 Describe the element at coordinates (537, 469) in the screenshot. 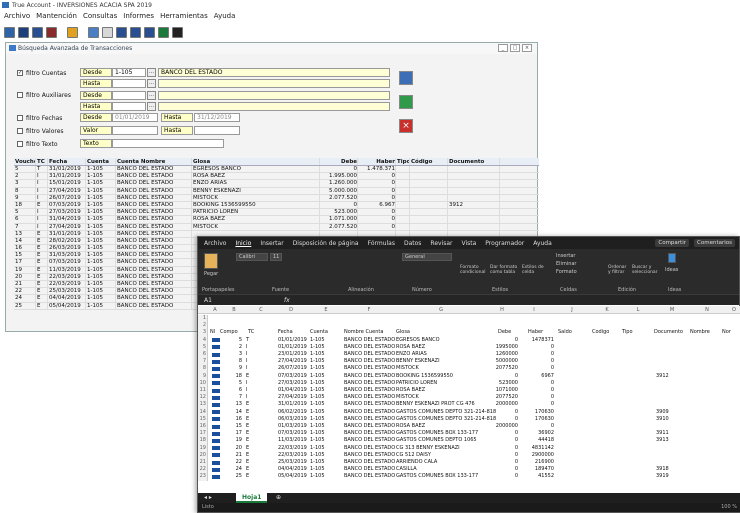

I see `sheet-cell: 189470` at that location.